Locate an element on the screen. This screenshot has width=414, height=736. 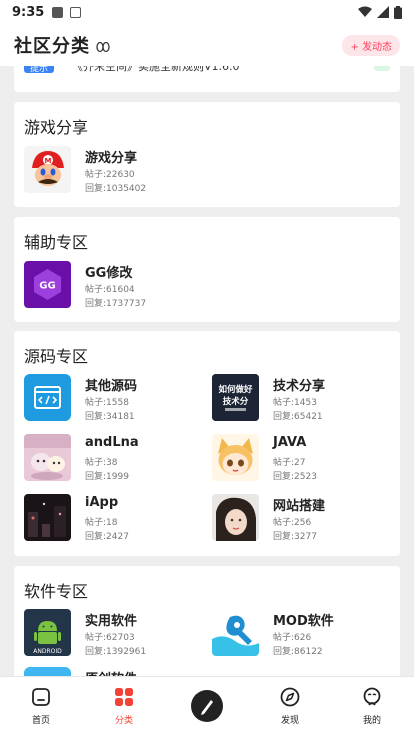
post-count: 帖子:256 is located at coordinates (292, 523).